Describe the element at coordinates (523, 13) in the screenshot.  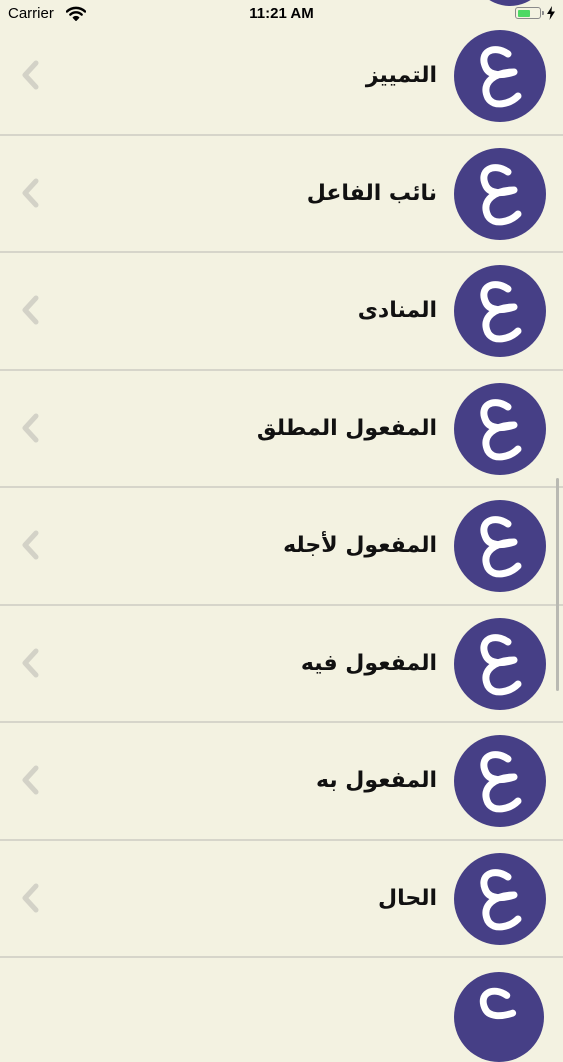
I see `battery-level-fill` at that location.